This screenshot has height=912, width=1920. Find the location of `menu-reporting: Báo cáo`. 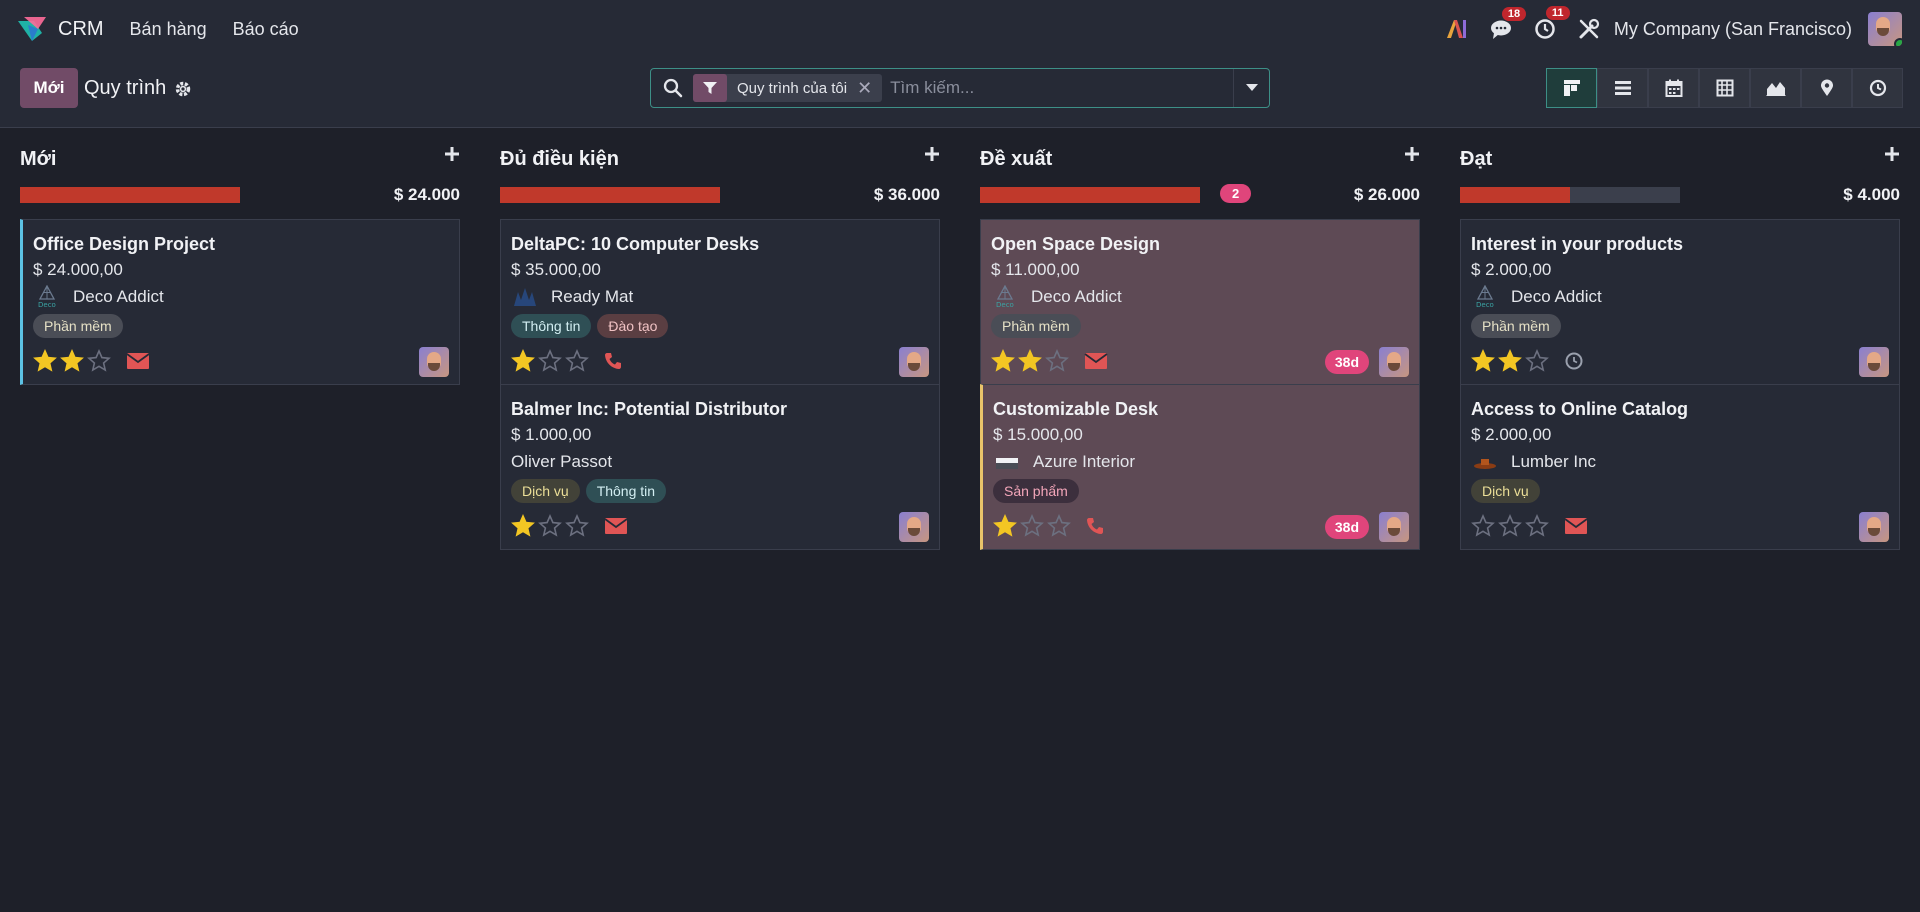

menu-reporting: Báo cáo is located at coordinates (266, 29).